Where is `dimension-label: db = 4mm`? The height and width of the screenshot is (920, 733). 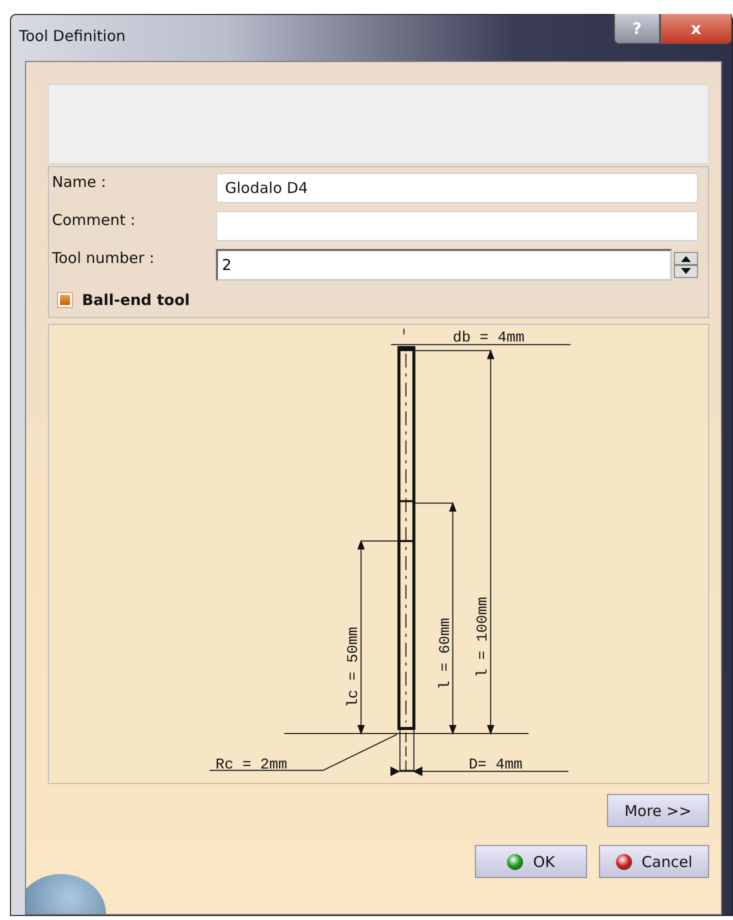
dimension-label: db = 4mm is located at coordinates (488, 338).